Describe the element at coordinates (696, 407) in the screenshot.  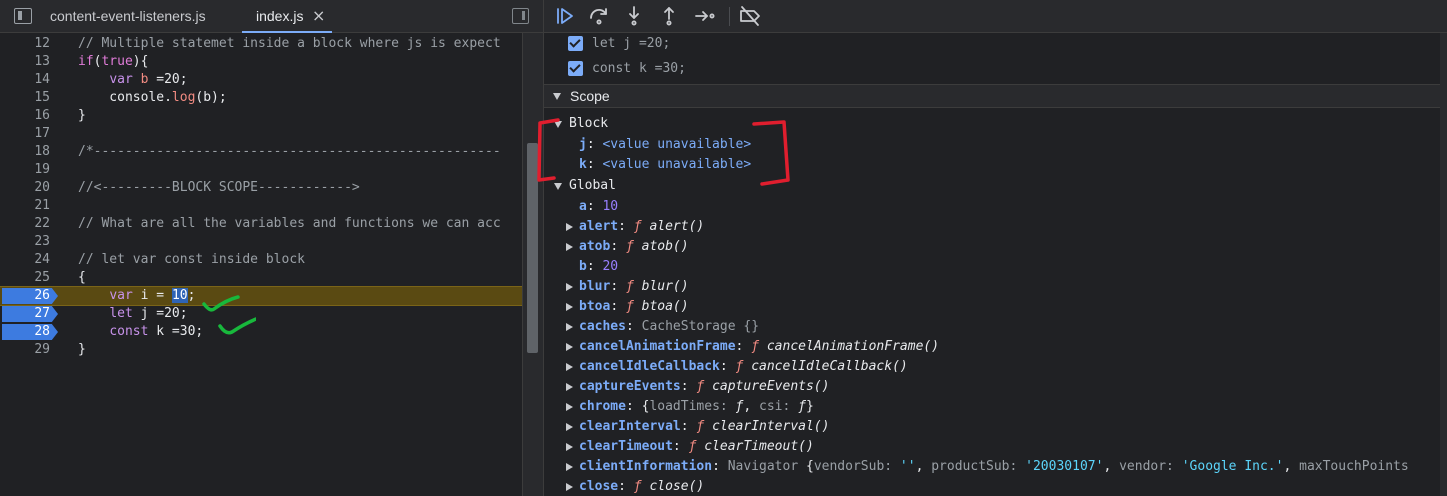
I see `scope-property: chrome: {loadTimes: ƒ, csi: ƒ}` at that location.